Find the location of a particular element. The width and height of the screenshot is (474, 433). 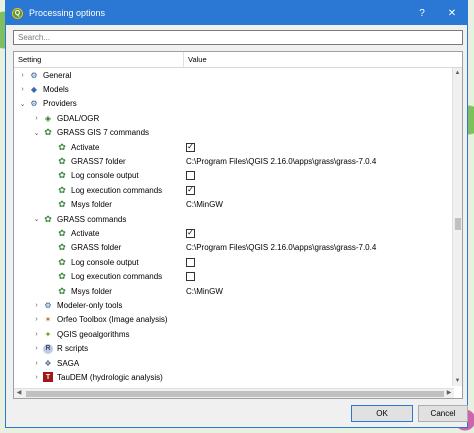

tree-row-label: R scripts is located at coordinates (73, 349).